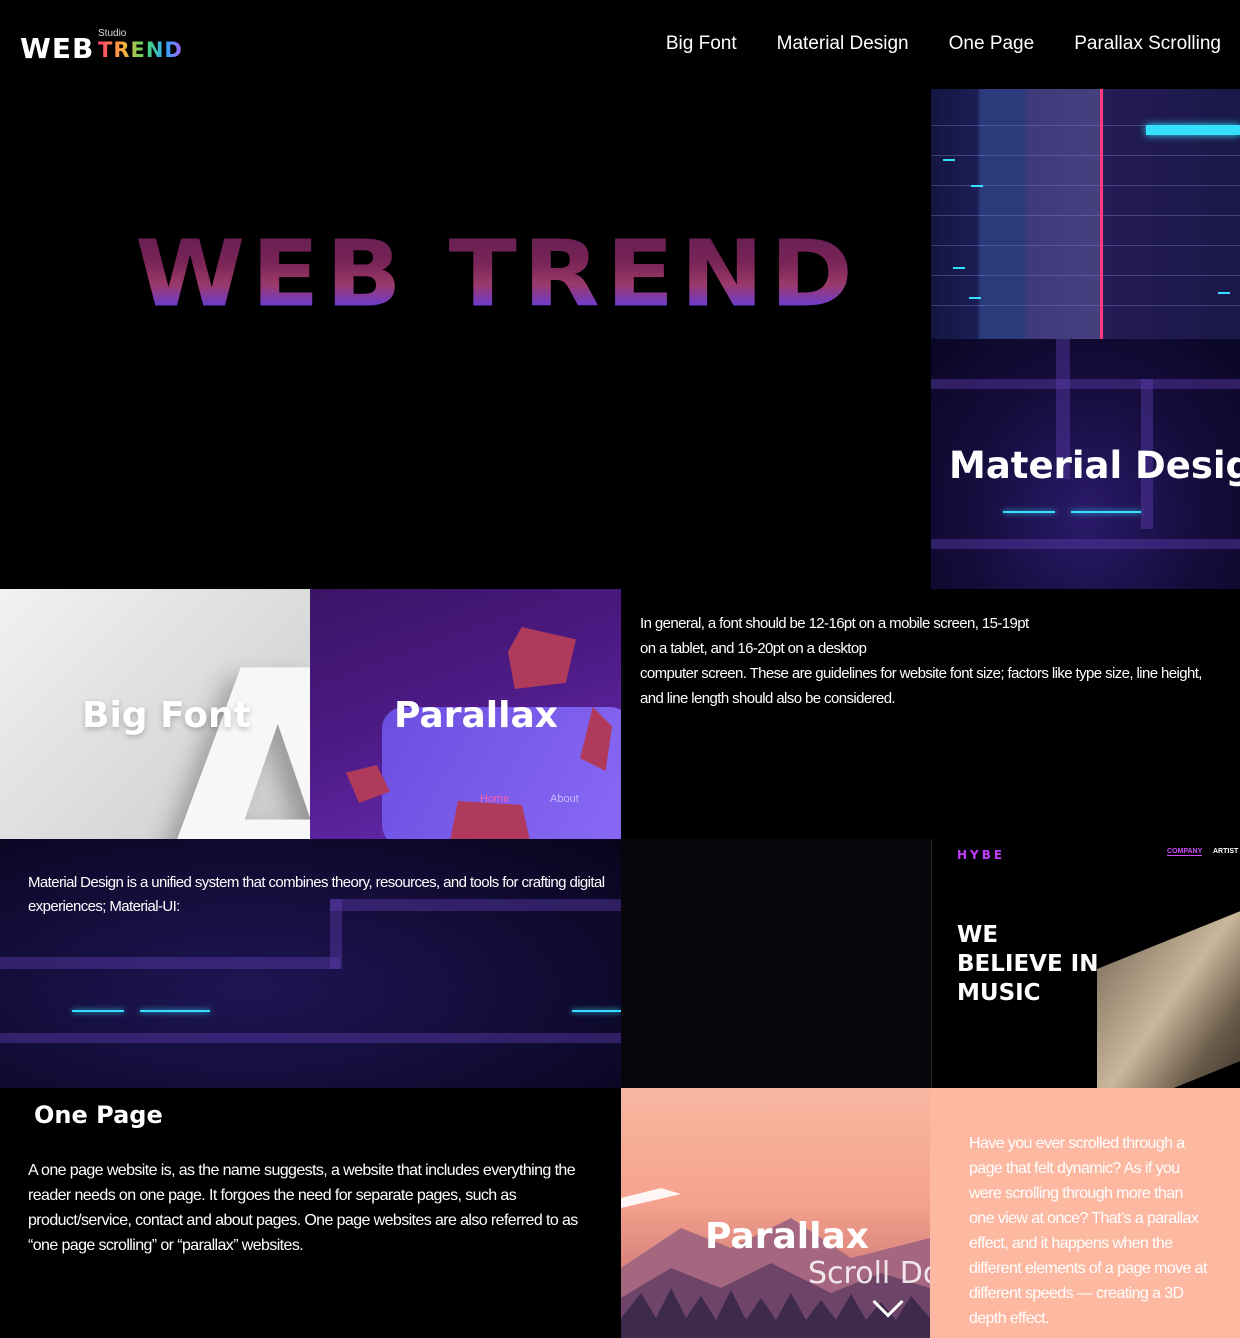 This screenshot has height=1338, width=1240. What do you see at coordinates (775, 1213) in the screenshot?
I see `parallax-scroll-tile: Parallax Scroll Do` at bounding box center [775, 1213].